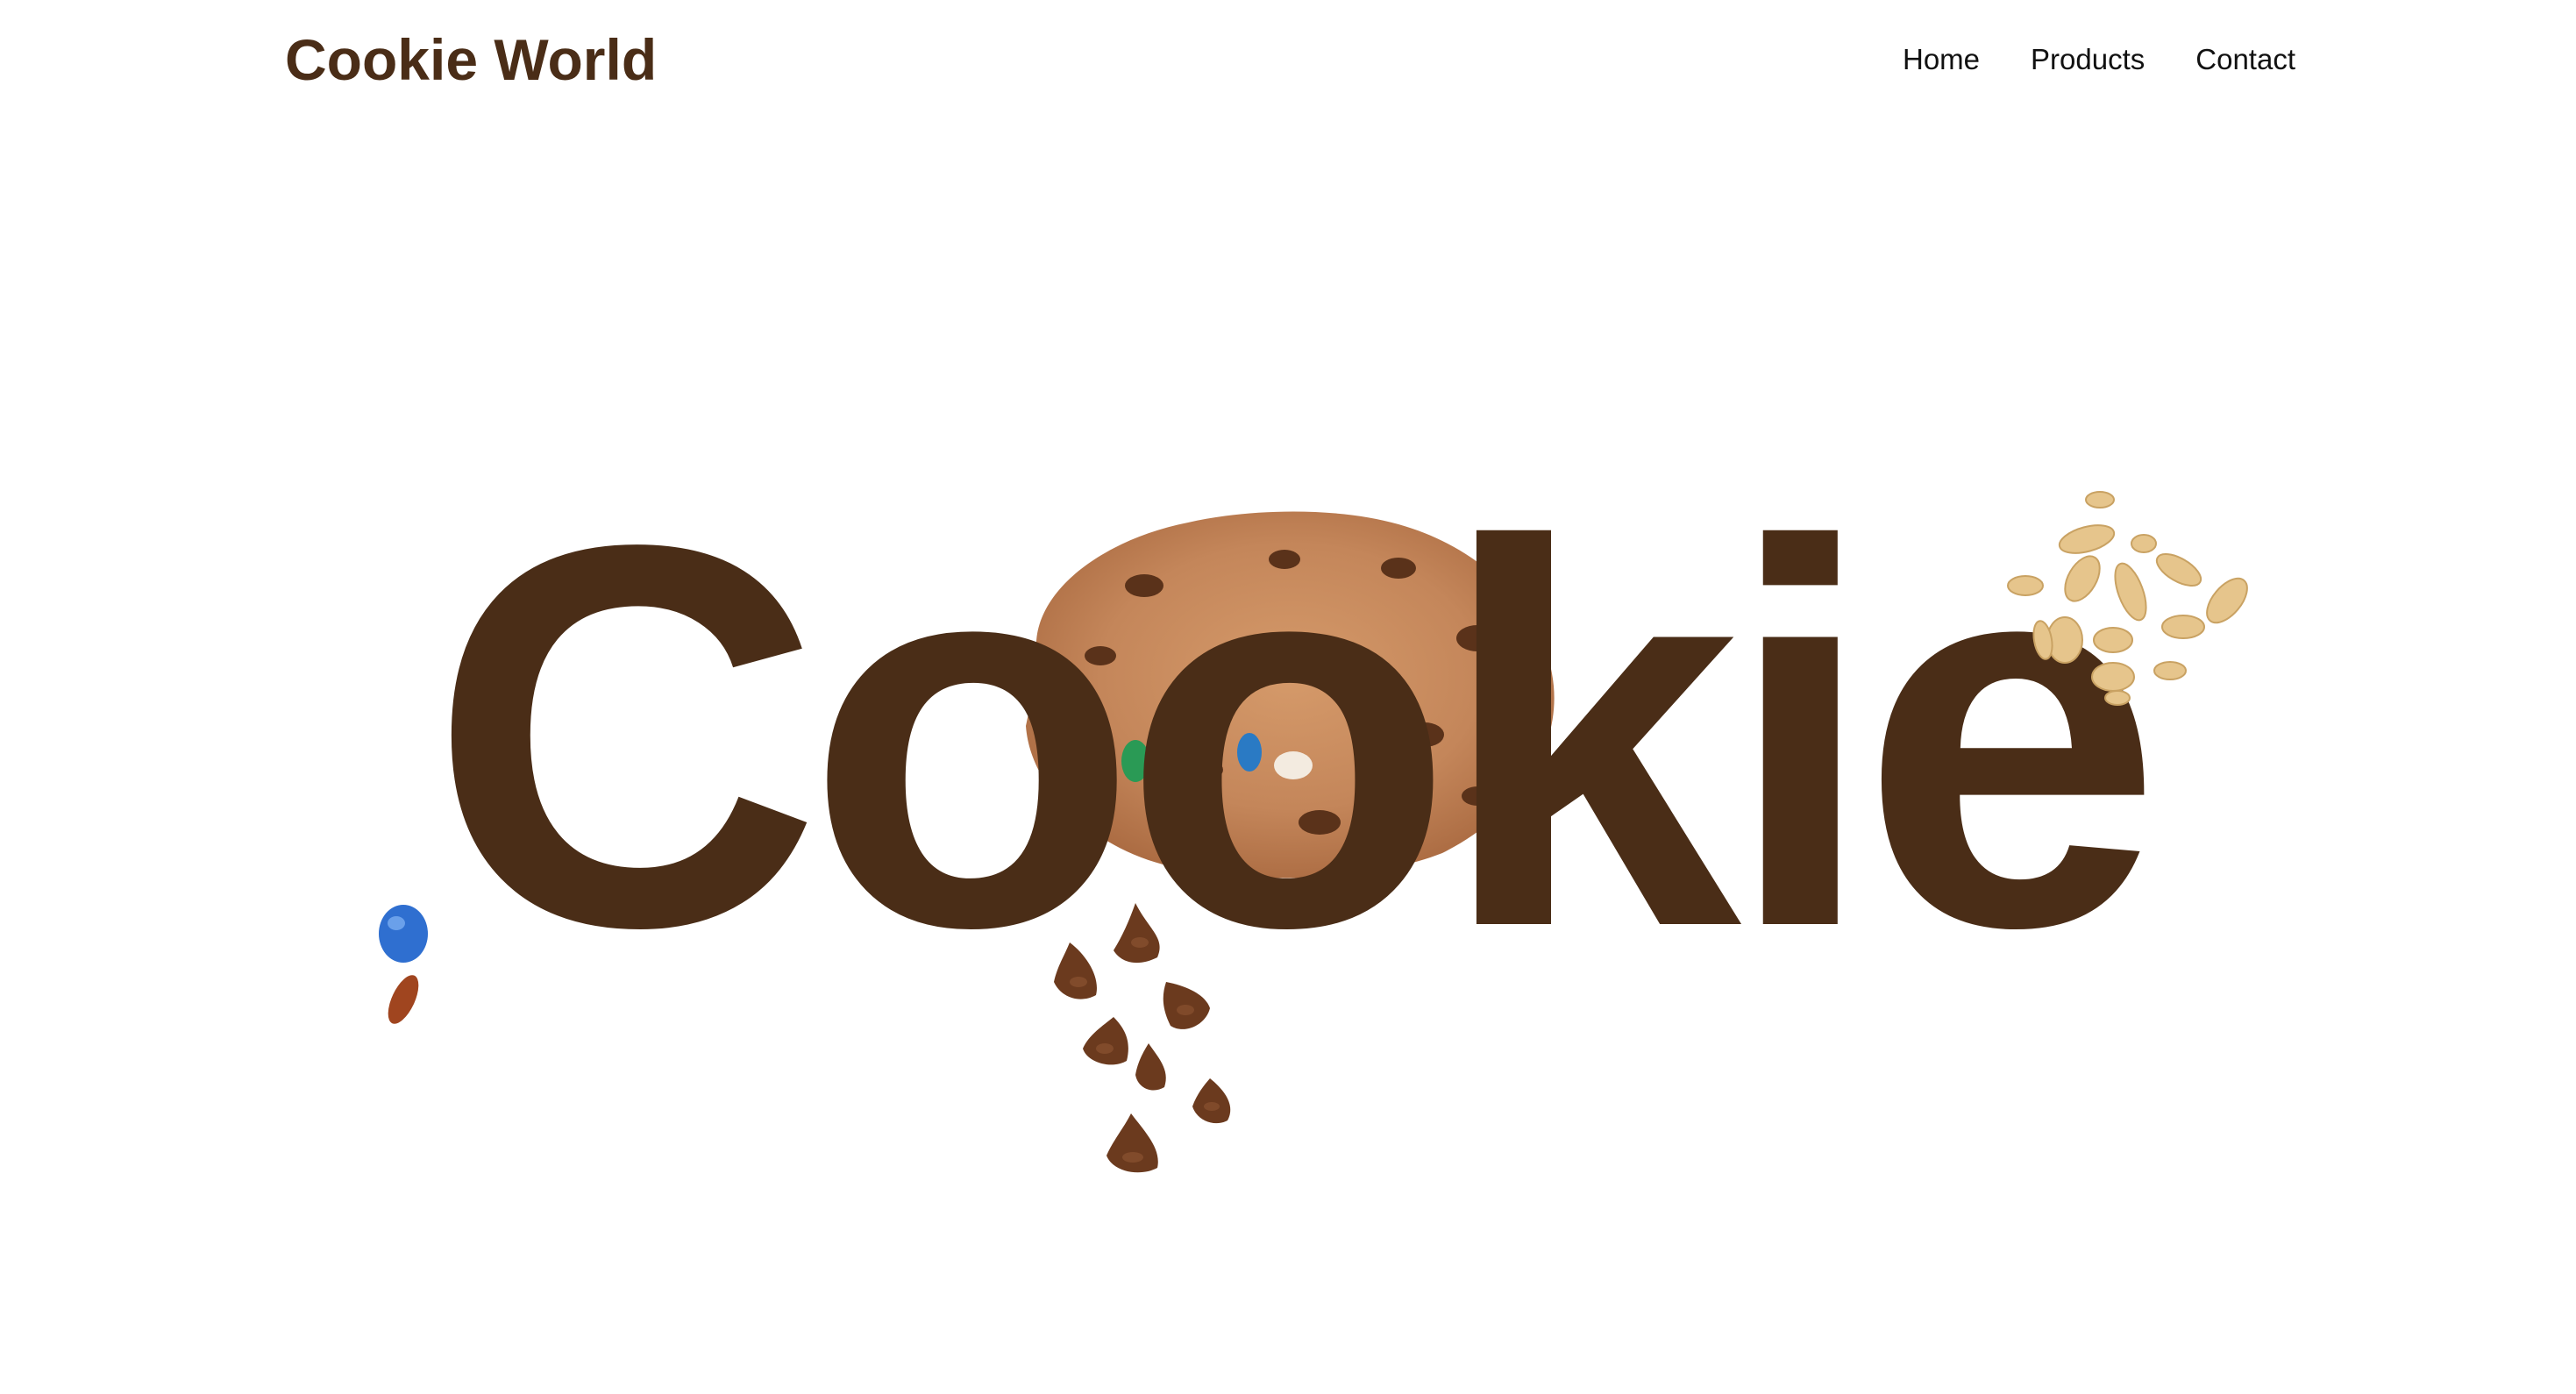 This screenshot has height=1394, width=2576. What do you see at coordinates (2127, 598) in the screenshot?
I see `peanuts-icon` at bounding box center [2127, 598].